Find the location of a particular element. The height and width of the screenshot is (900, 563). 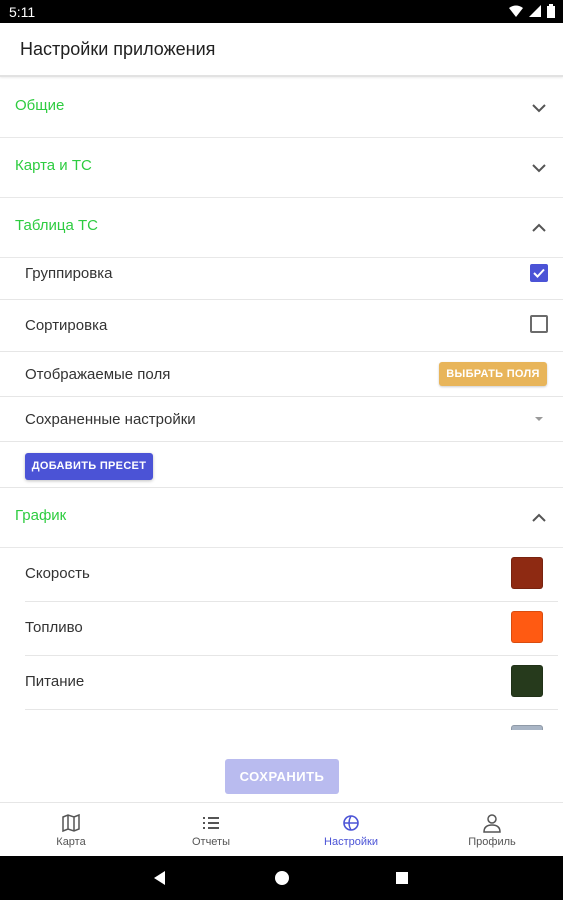

overview-icon is located at coordinates (402, 878).